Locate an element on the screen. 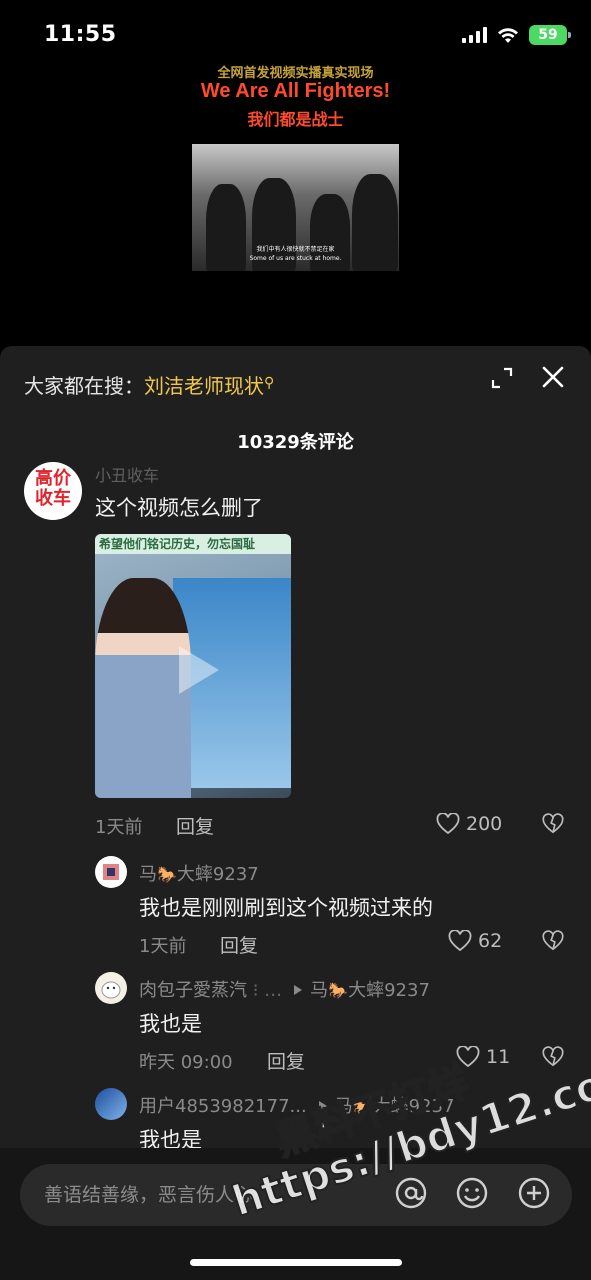 The width and height of the screenshot is (591, 1280). reply-text: 我也是 is located at coordinates (170, 1023).